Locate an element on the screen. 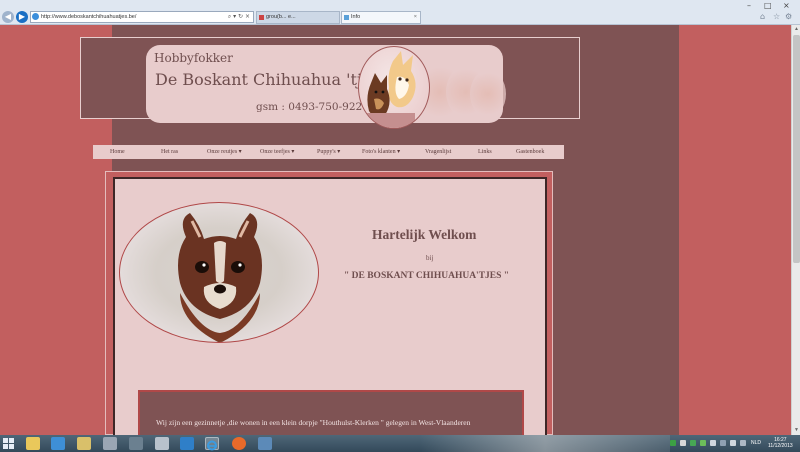  nav-item: Vragenlijst is located at coordinates (438, 152).